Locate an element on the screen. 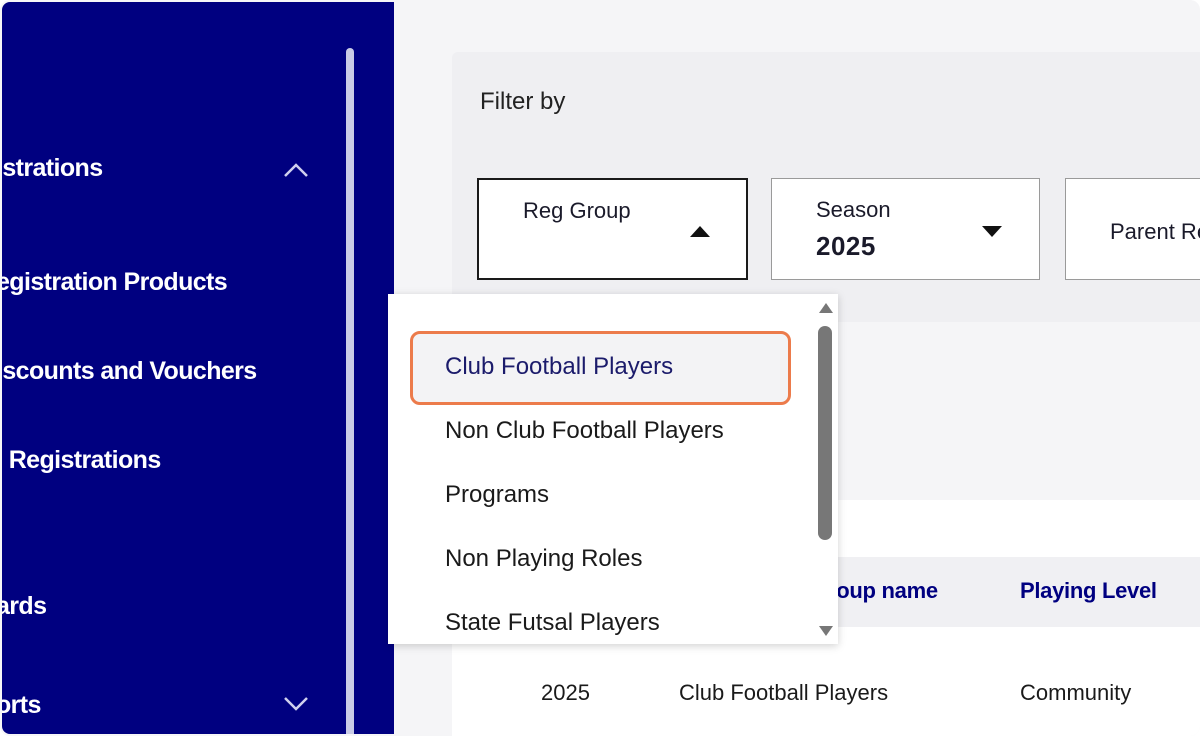 The height and width of the screenshot is (736, 1200). caret-down-icon is located at coordinates (992, 231).